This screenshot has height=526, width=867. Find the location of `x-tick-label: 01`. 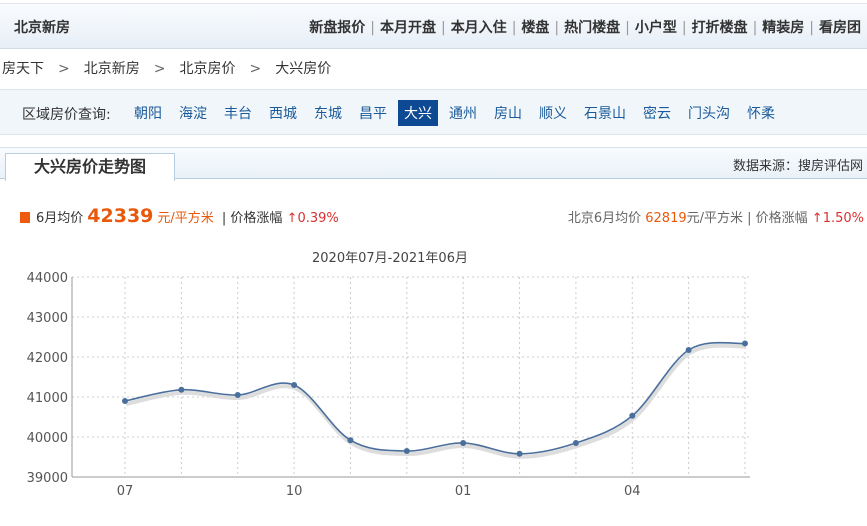

x-tick-label: 01 is located at coordinates (463, 491).